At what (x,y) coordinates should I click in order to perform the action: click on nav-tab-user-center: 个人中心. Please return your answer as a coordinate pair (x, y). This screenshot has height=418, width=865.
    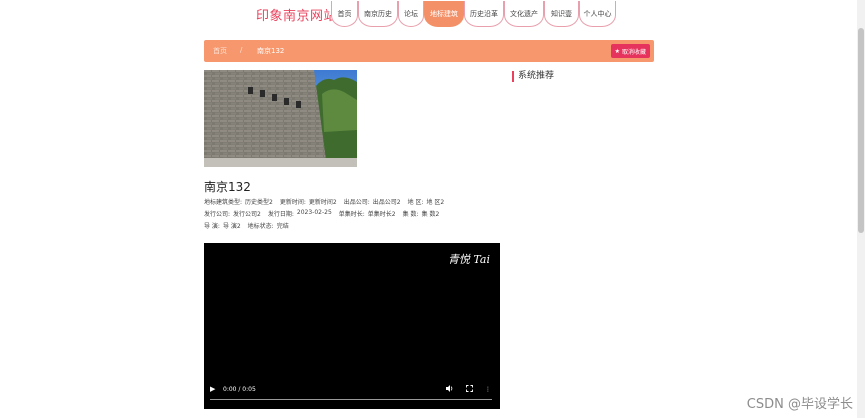
    Looking at the image, I should click on (597, 14).